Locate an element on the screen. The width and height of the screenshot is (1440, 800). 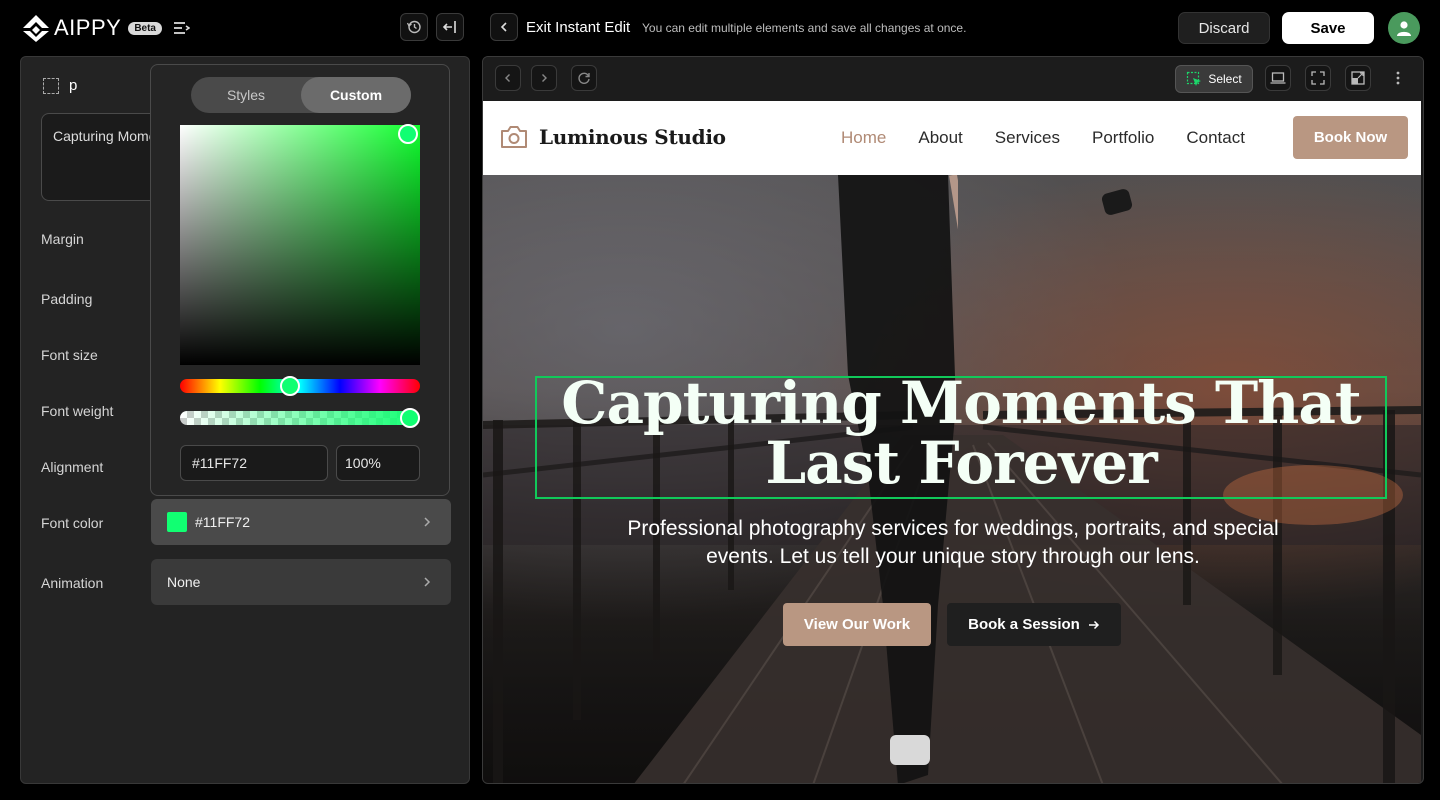
alpha-slider is located at coordinates (300, 418).